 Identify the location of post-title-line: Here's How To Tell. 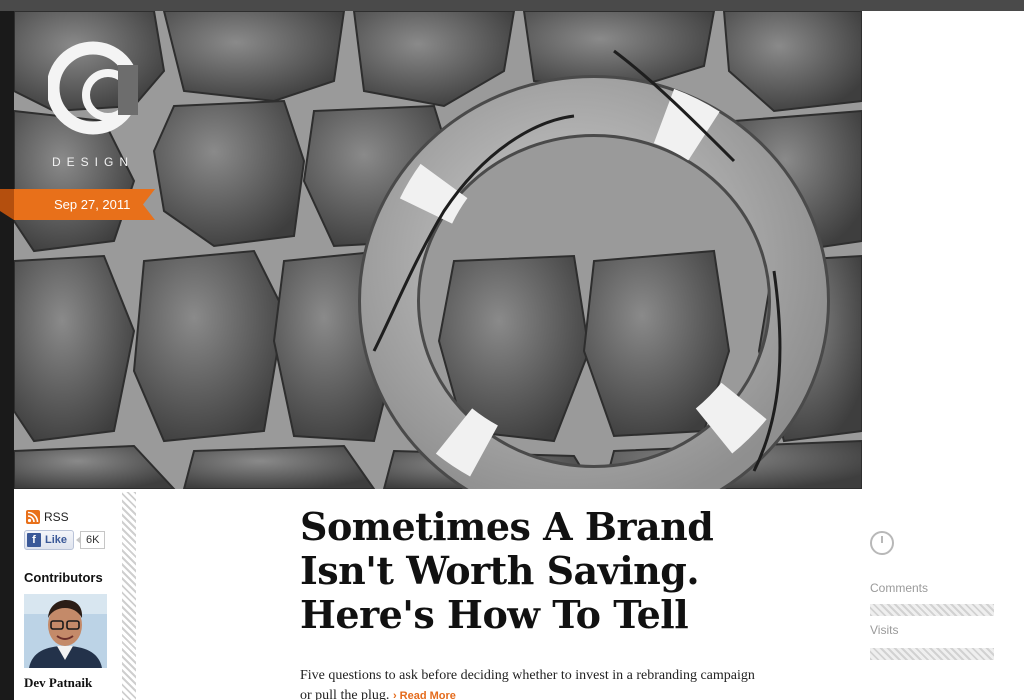
(494, 614).